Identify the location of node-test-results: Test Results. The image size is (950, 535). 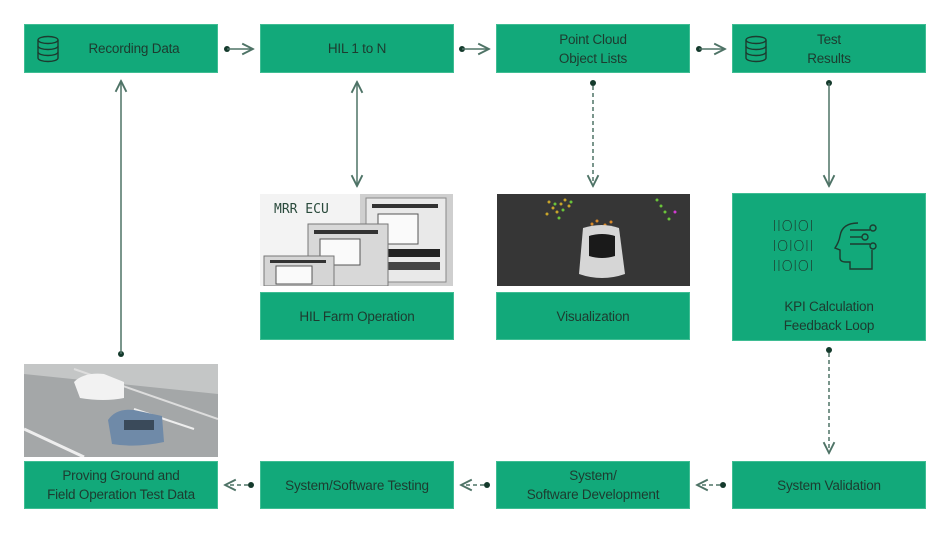
(829, 48).